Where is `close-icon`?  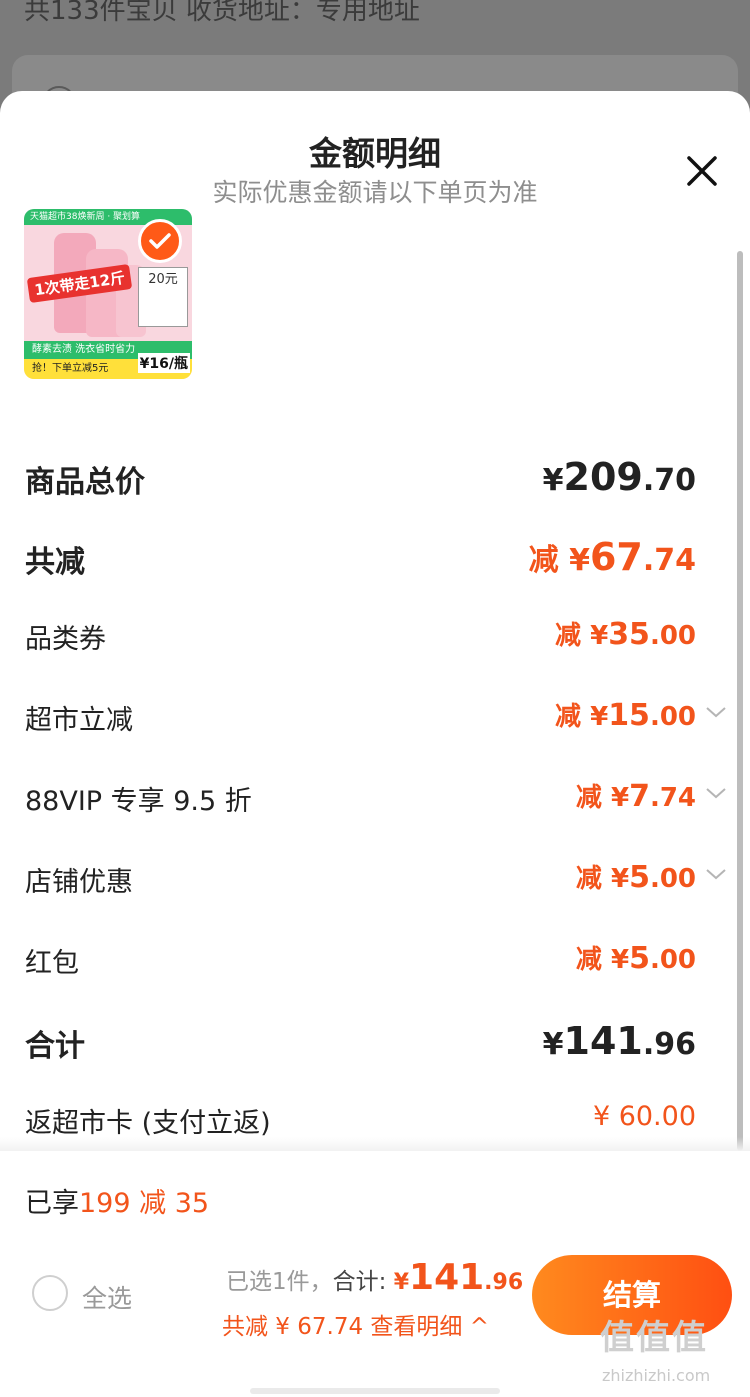
close-icon is located at coordinates (702, 171).